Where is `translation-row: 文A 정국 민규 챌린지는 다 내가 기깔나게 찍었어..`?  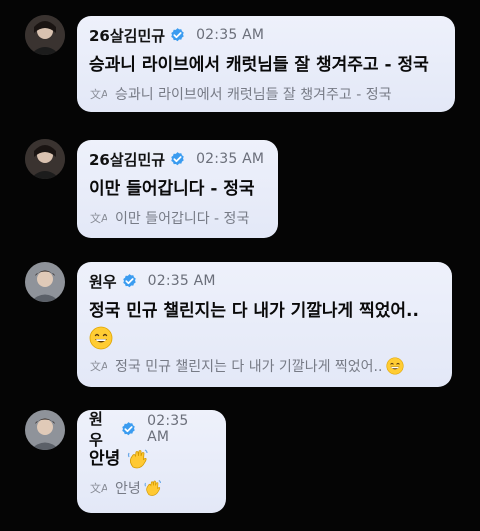
translation-row: 文A 정국 민규 챌린지는 다 내가 기깔나게 찍었어.. is located at coordinates (264, 366).